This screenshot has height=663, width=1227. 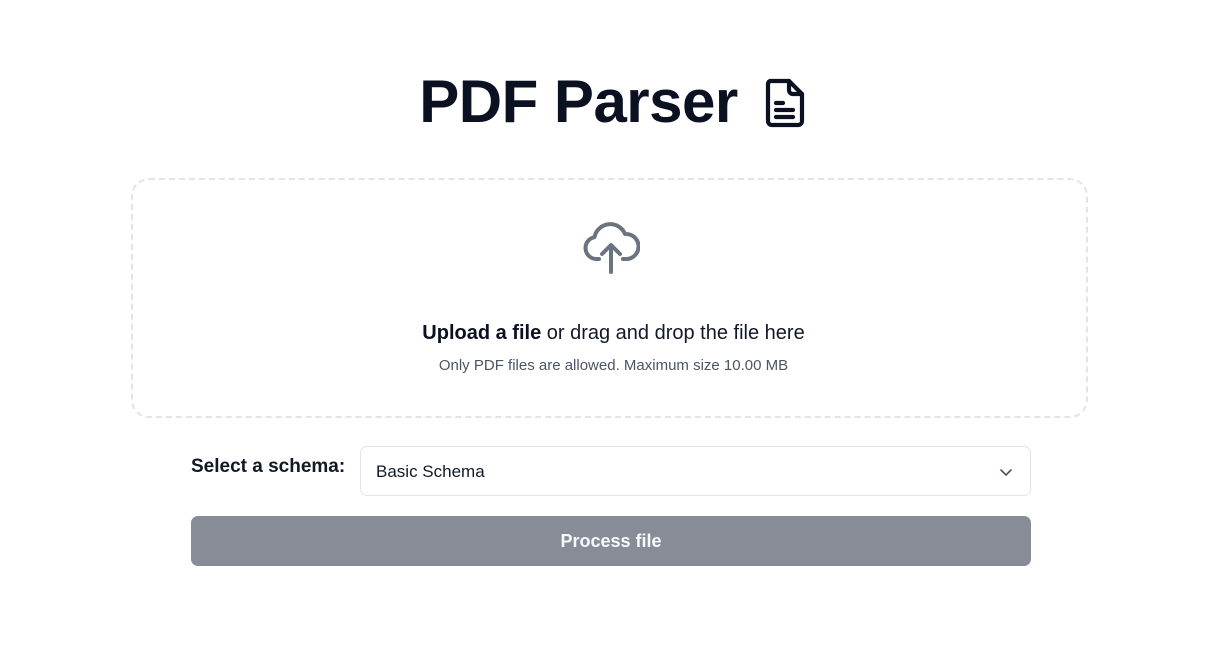 What do you see at coordinates (268, 466) in the screenshot?
I see `schema-label: Select a schema:` at bounding box center [268, 466].